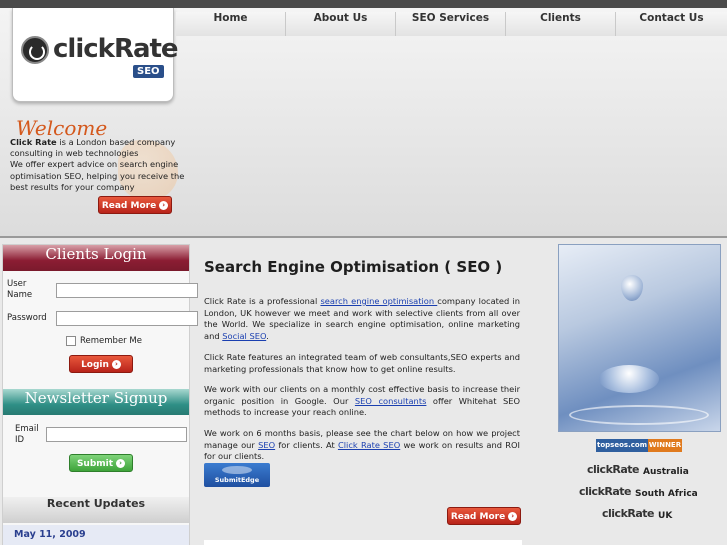 The image size is (727, 545). Describe the element at coordinates (266, 445) in the screenshot. I see `link-seo: SEO` at that location.